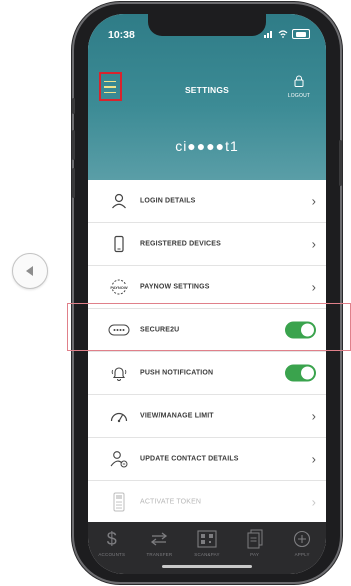 The image size is (351, 586). I want to click on tab-apply: APPLY, so click(302, 542).